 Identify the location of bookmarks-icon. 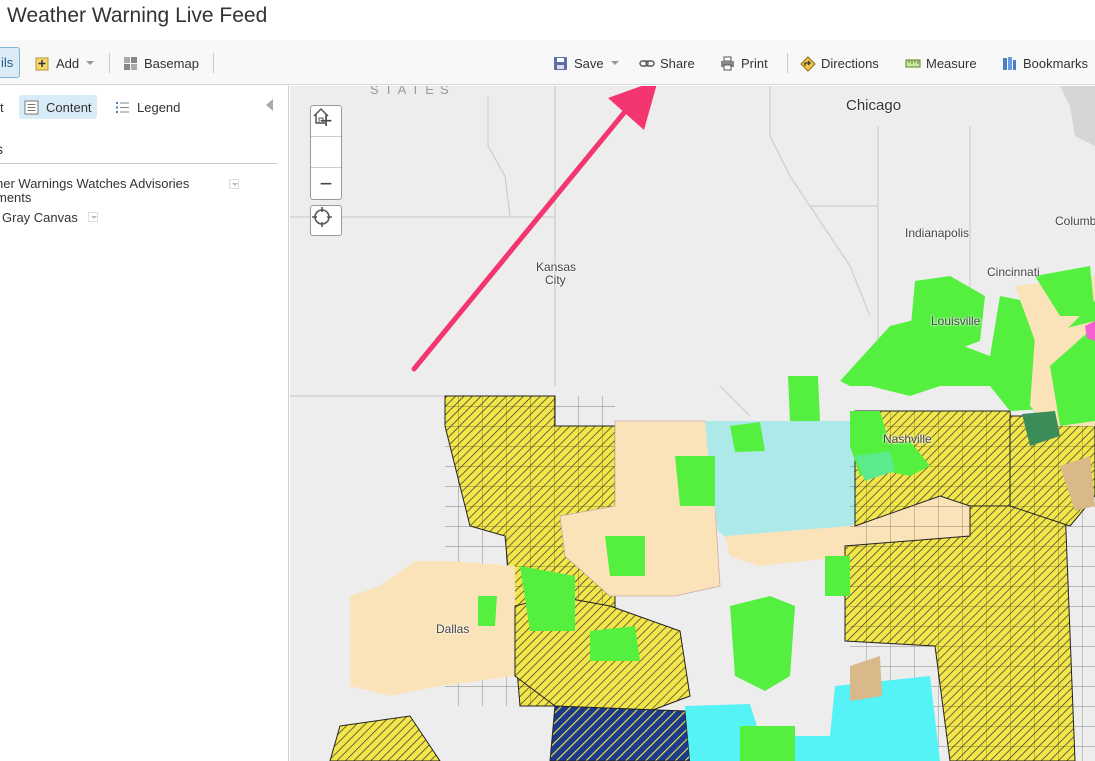
(1009, 63).